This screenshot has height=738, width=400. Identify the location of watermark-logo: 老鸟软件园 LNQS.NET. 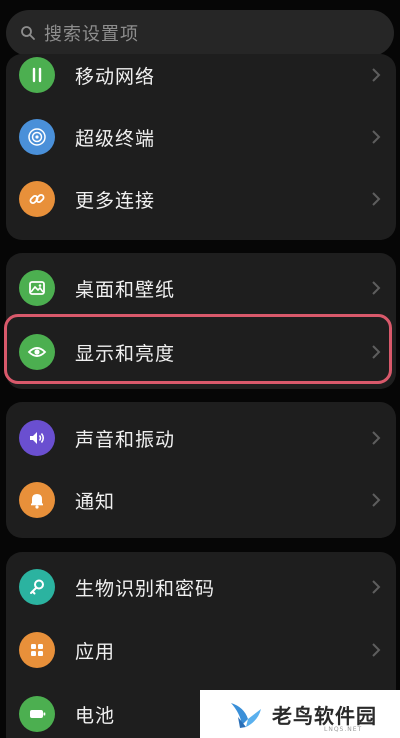
(300, 714).